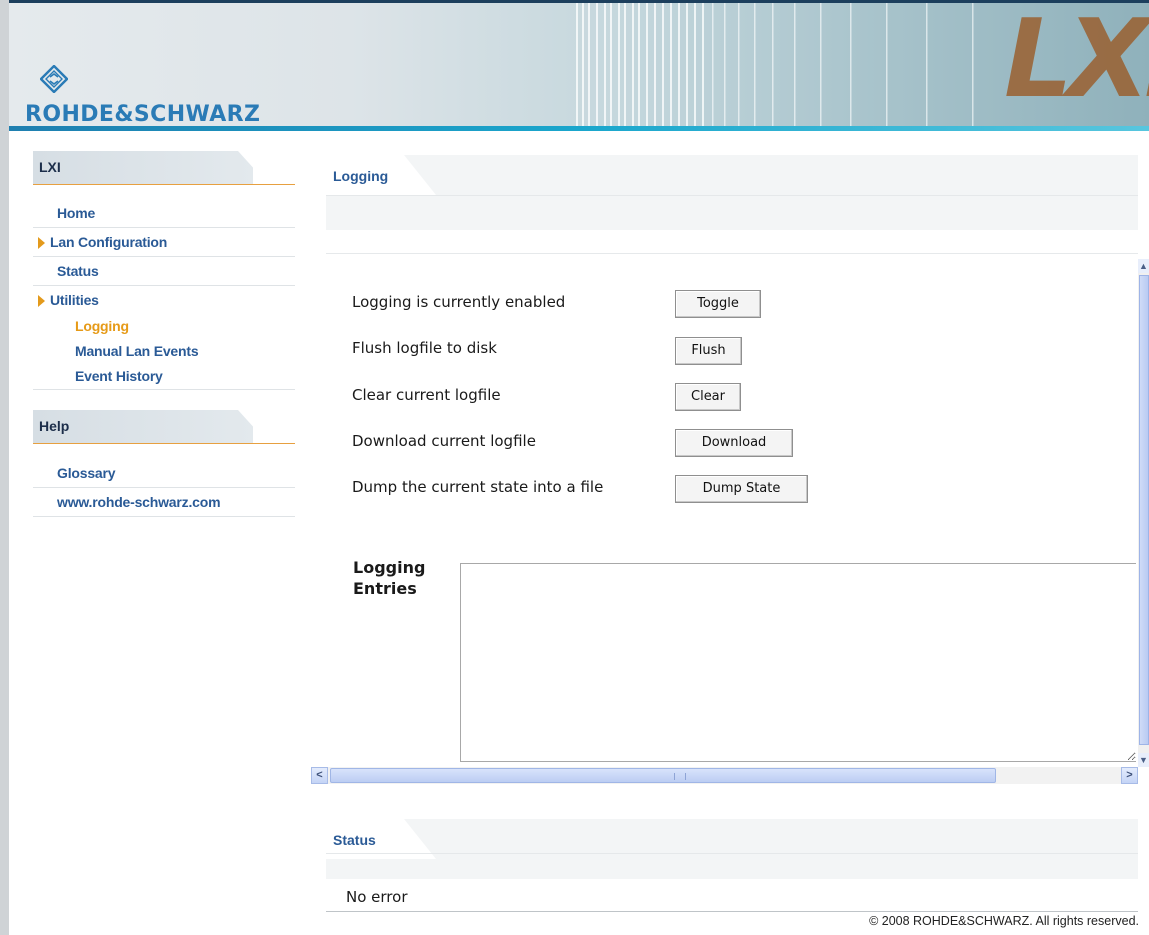 Image resolution: width=1149 pixels, height=935 pixels. What do you see at coordinates (172, 98) in the screenshot?
I see `brand-logo: ROHDE&SCHWARZ` at bounding box center [172, 98].